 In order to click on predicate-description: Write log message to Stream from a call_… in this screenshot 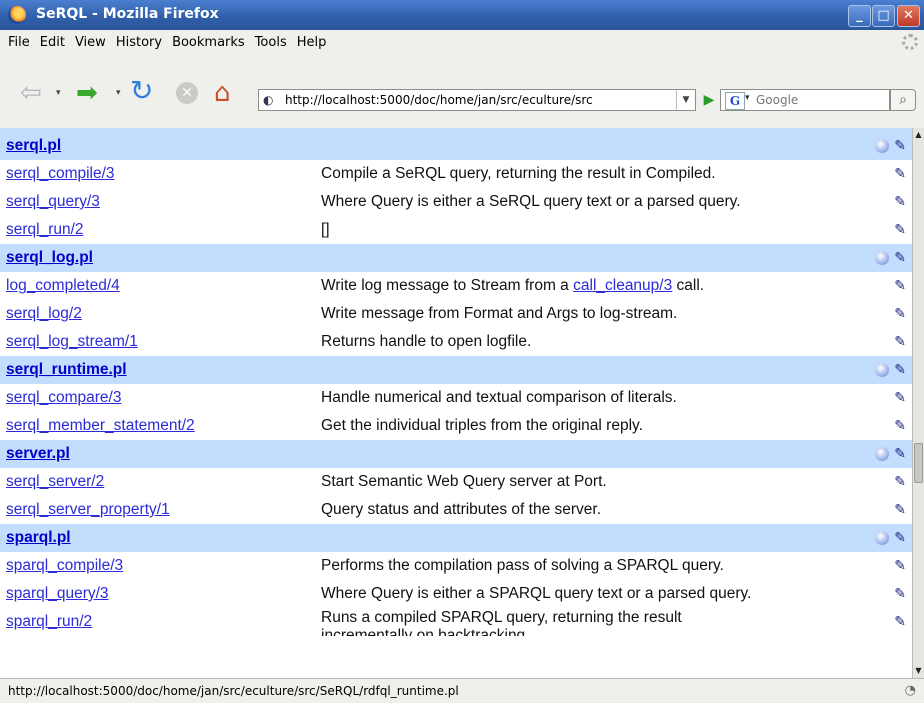, I will do `click(589, 286)`.